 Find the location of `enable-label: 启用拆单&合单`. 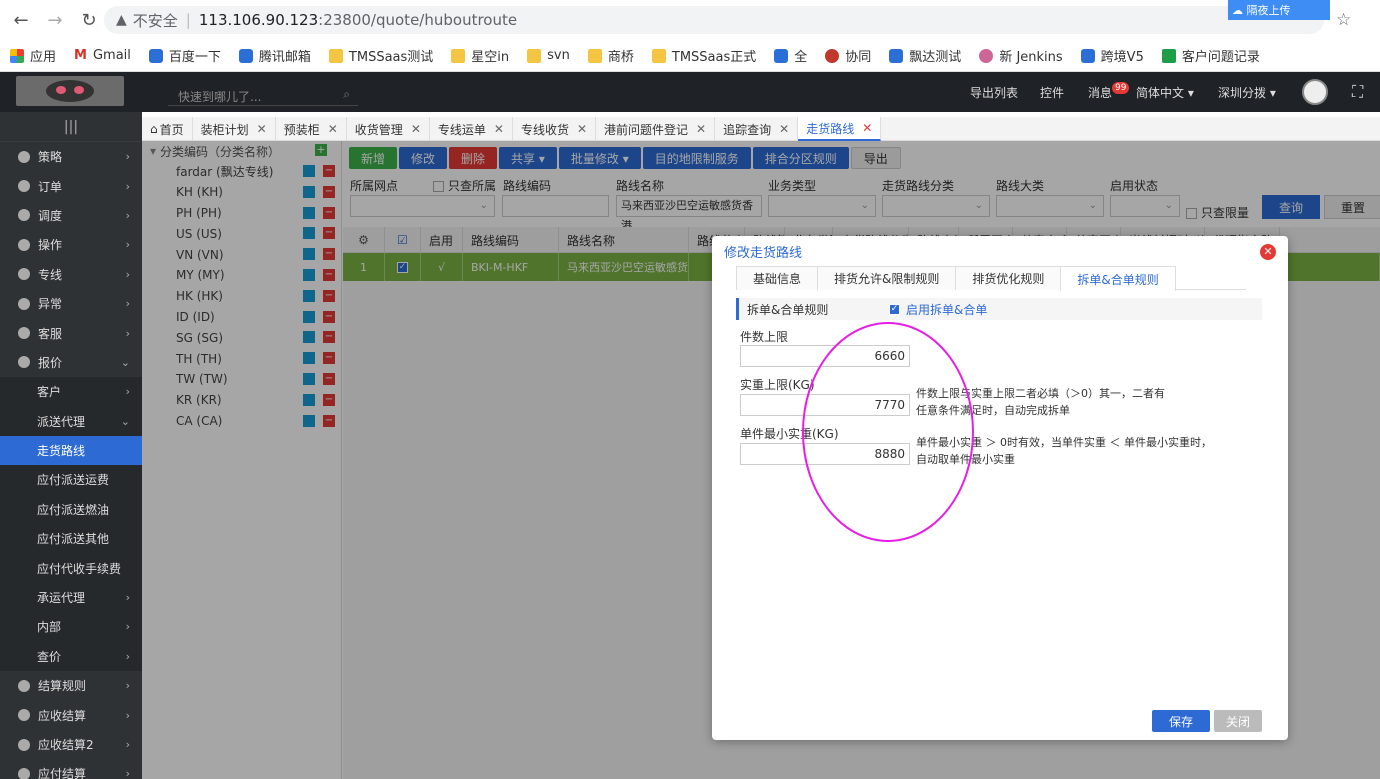

enable-label: 启用拆单&合单 is located at coordinates (947, 309).